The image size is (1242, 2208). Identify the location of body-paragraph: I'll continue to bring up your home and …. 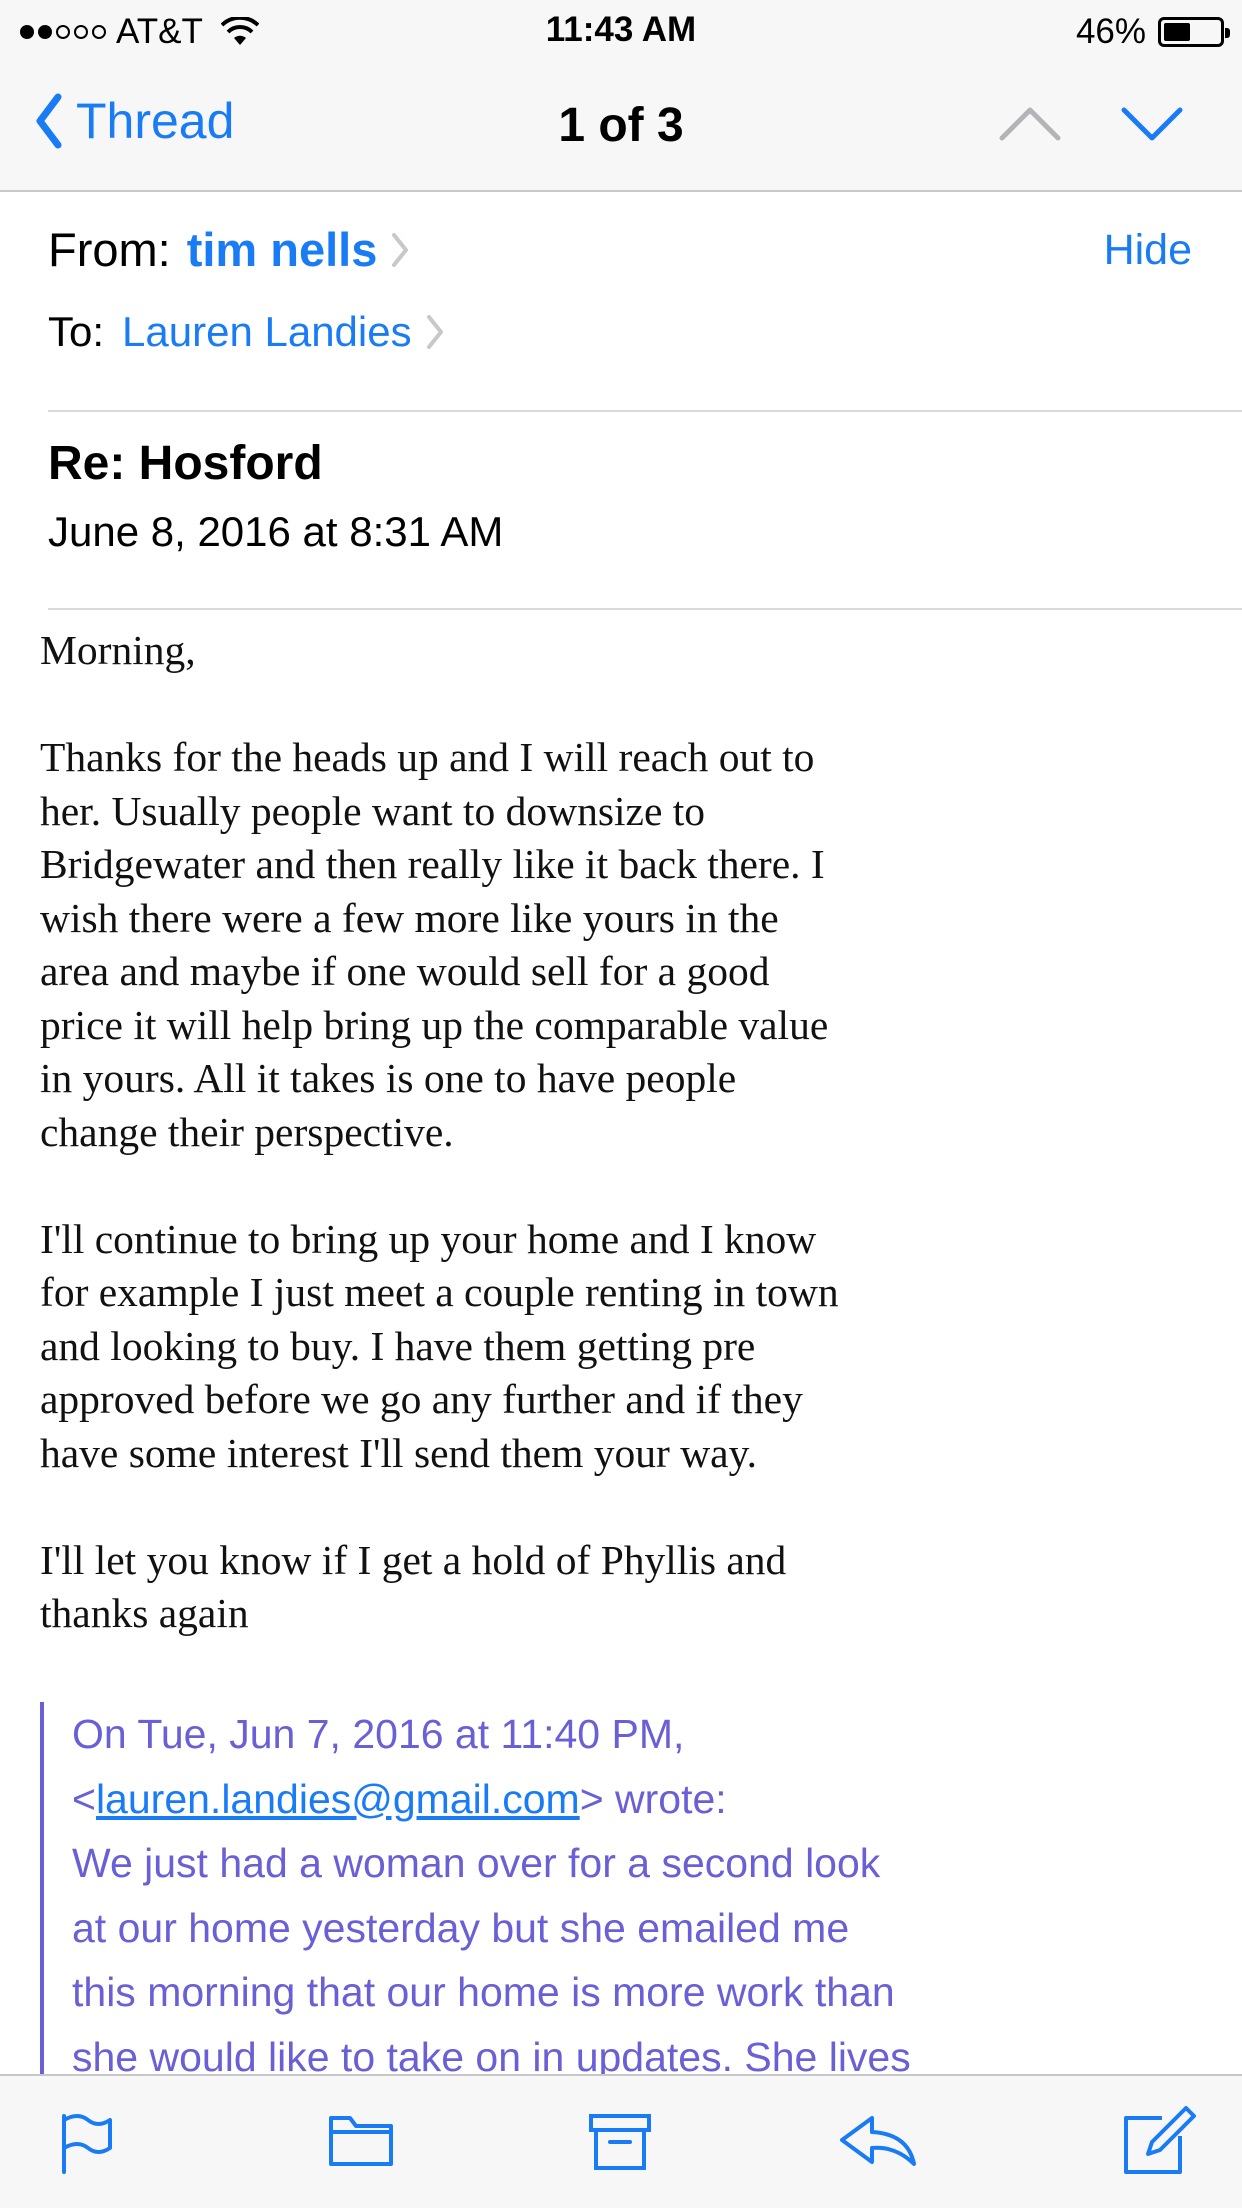
(439, 1345).